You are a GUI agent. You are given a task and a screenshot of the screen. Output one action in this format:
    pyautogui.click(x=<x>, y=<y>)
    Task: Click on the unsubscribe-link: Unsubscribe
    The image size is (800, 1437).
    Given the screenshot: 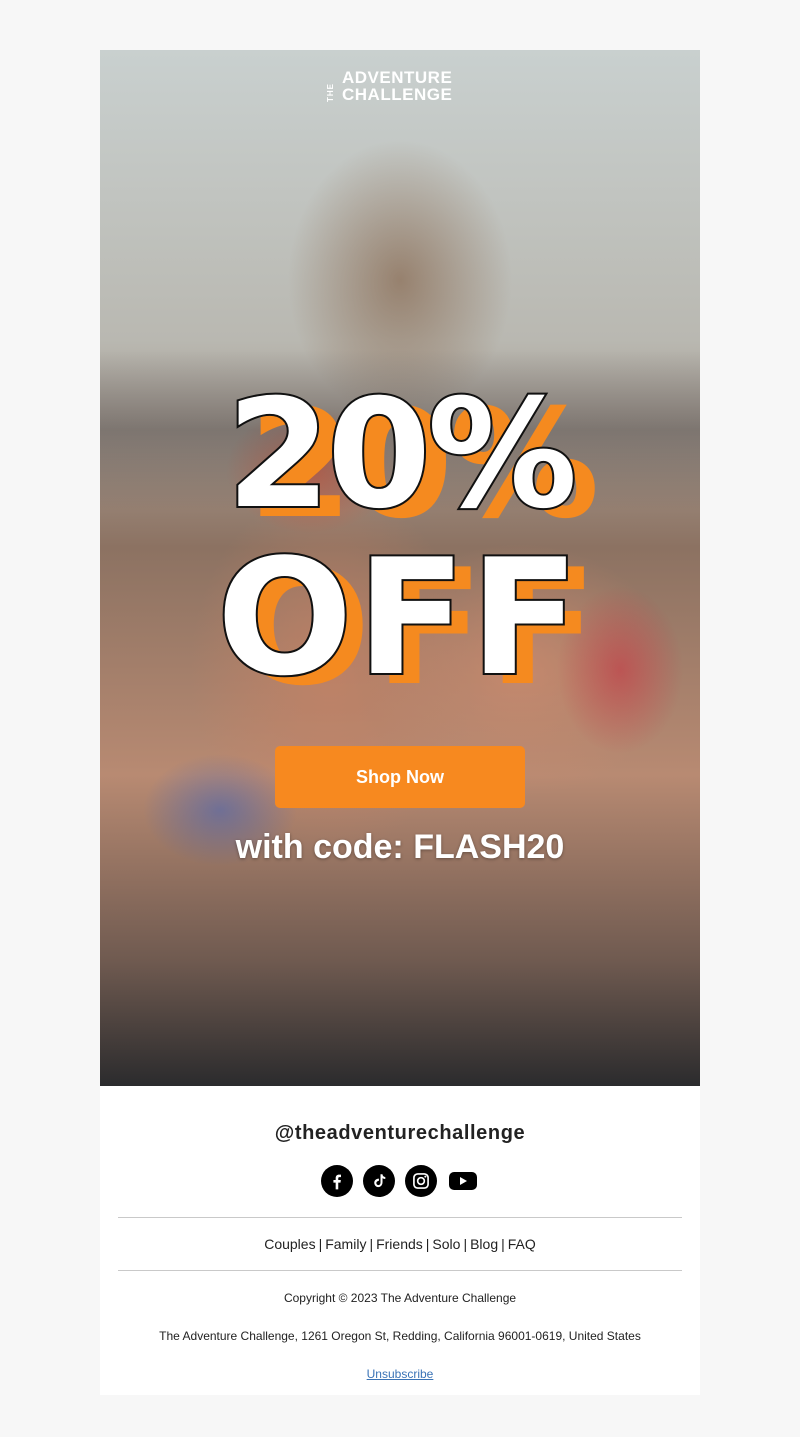 What is the action you would take?
    pyautogui.click(x=400, y=1374)
    